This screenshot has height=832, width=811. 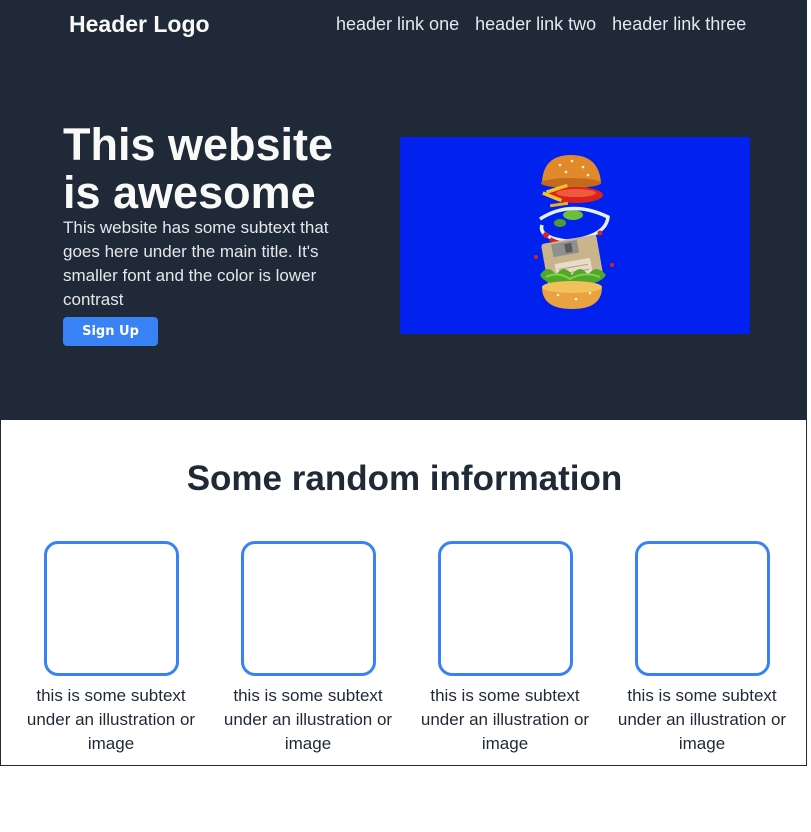 I want to click on burger-icon, so click(x=574, y=232).